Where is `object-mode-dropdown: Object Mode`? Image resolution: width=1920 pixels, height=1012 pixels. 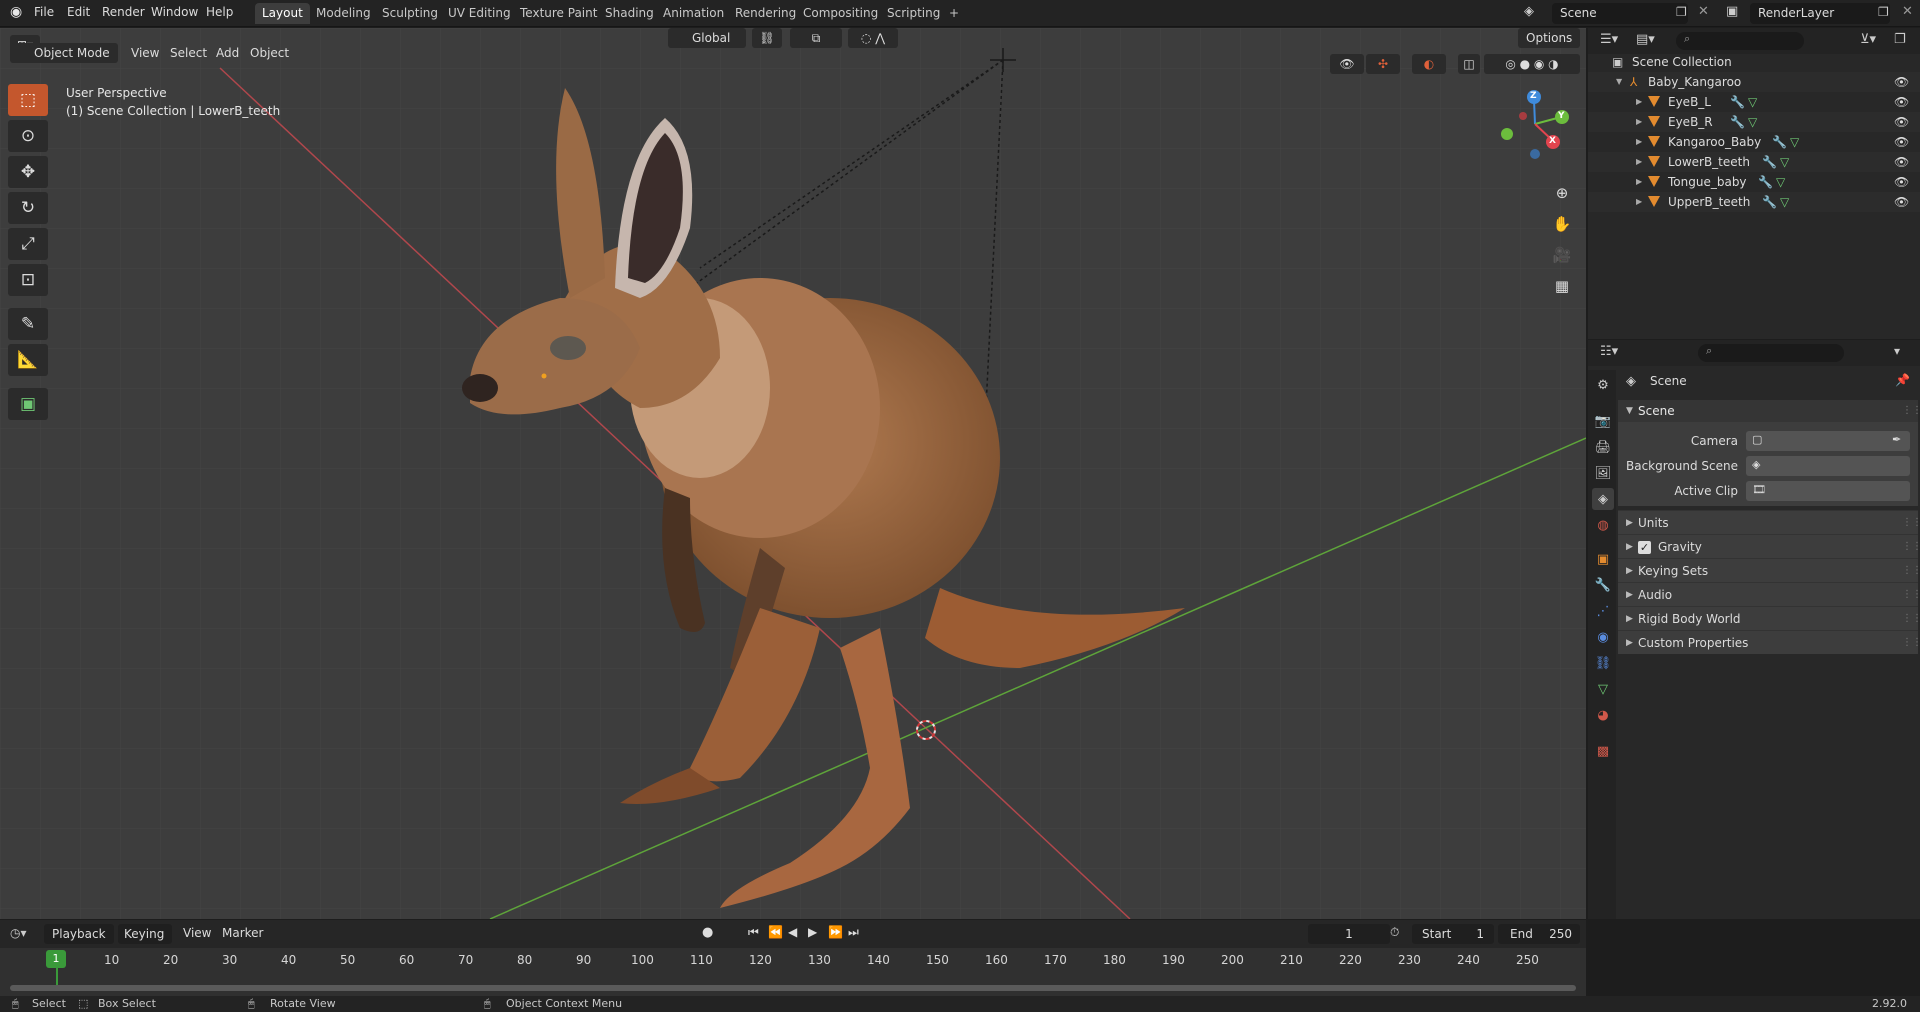
object-mode-dropdown: Object Mode is located at coordinates (64, 53).